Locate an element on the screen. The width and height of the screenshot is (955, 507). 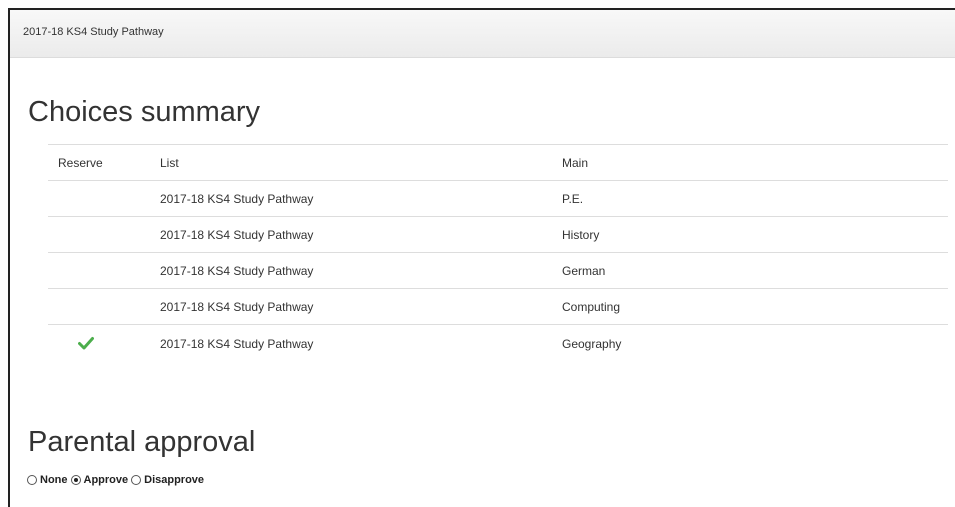
approval-radio-group: None Approve Disapprove is located at coordinates (117, 480).